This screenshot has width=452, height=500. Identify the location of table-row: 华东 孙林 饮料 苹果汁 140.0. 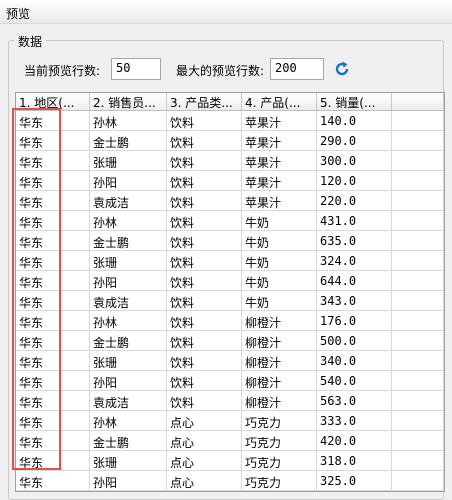
(230, 121).